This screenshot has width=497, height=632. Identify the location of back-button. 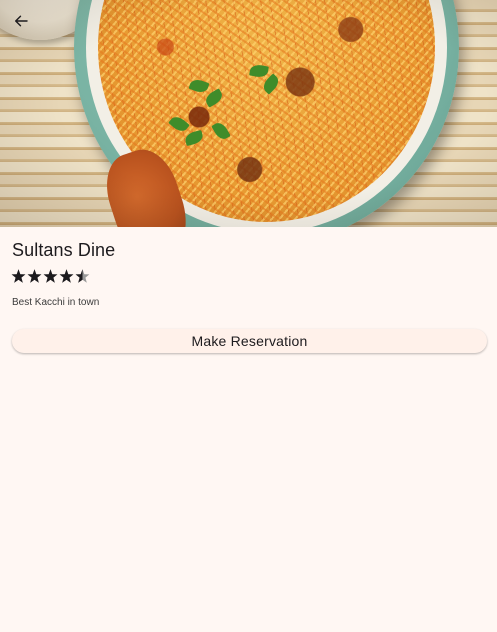
(21, 23).